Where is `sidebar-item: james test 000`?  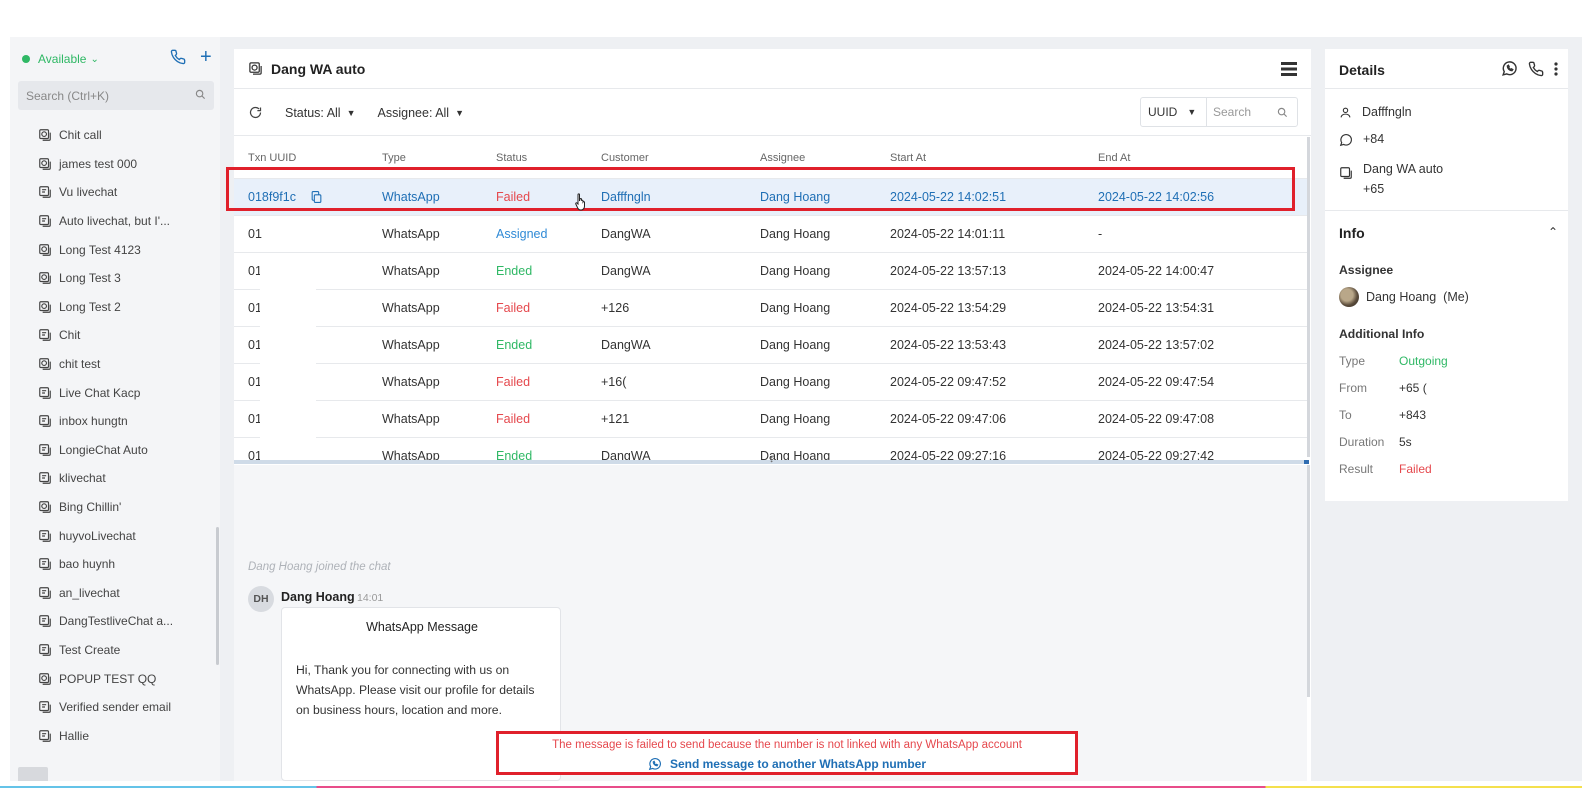 sidebar-item: james test 000 is located at coordinates (113, 164).